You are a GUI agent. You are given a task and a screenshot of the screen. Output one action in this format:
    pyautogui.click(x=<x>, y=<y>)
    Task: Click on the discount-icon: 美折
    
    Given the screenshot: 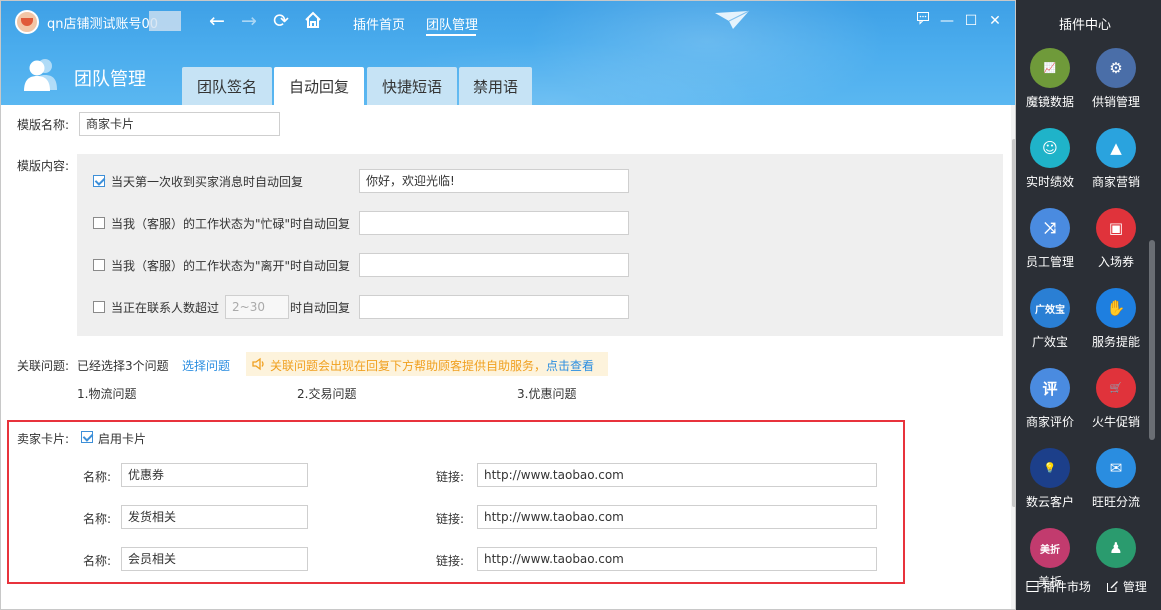 What is the action you would take?
    pyautogui.click(x=1050, y=548)
    